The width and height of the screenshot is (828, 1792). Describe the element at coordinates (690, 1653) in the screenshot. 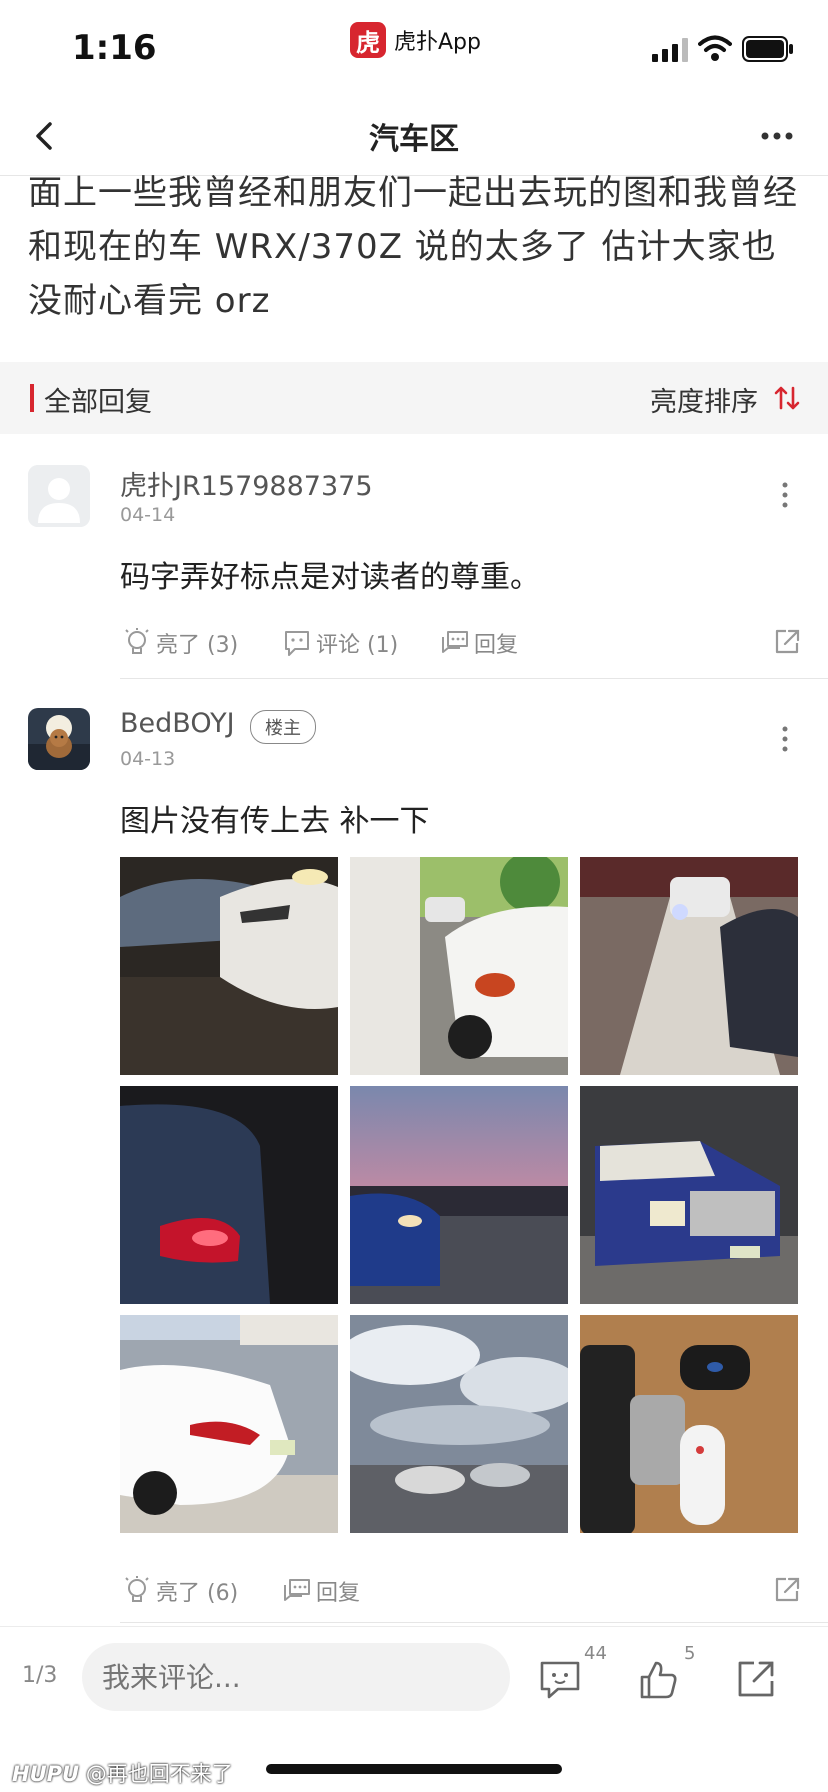

I see `like-count: 5` at that location.